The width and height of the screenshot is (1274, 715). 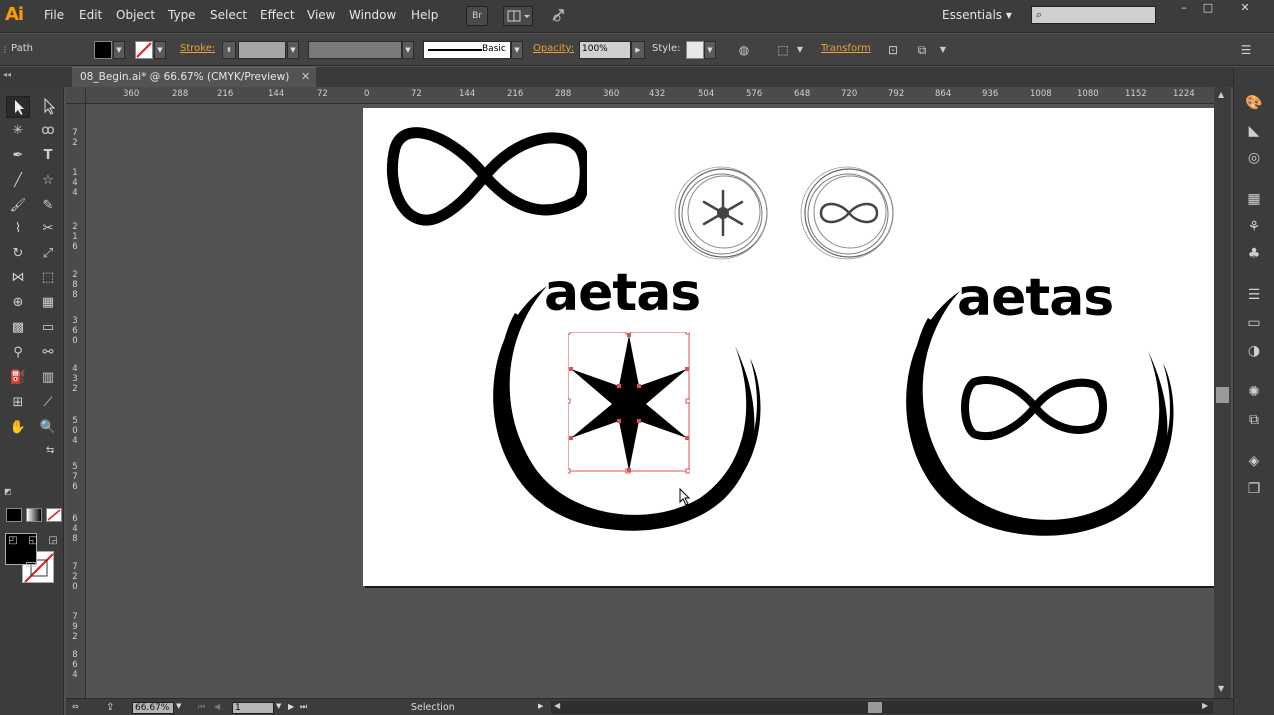 I want to click on none-mode-button, so click(x=54, y=515).